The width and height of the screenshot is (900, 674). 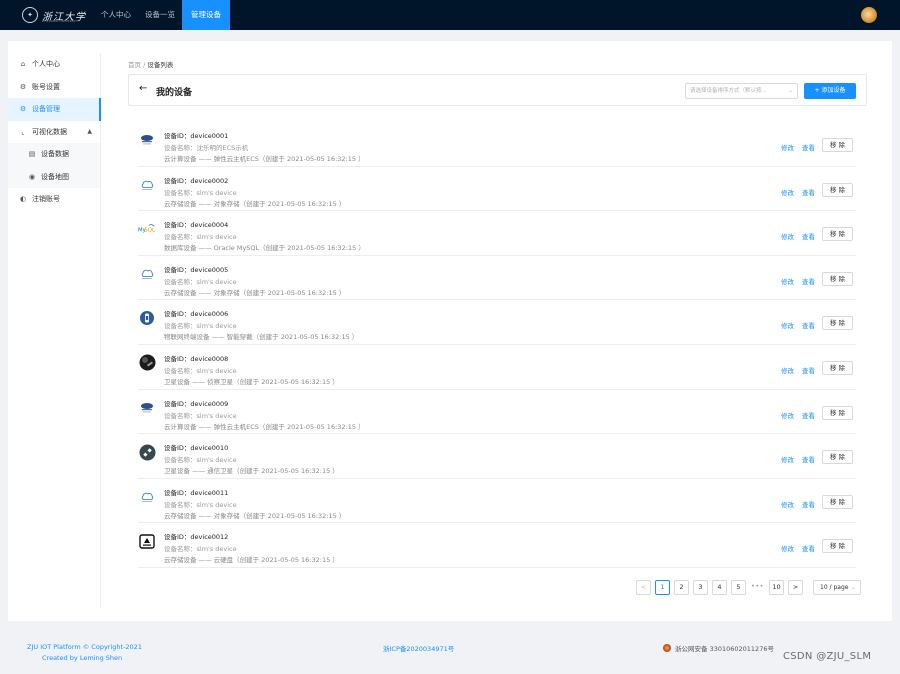 What do you see at coordinates (700, 587) in the screenshot?
I see `page-button-3: 3` at bounding box center [700, 587].